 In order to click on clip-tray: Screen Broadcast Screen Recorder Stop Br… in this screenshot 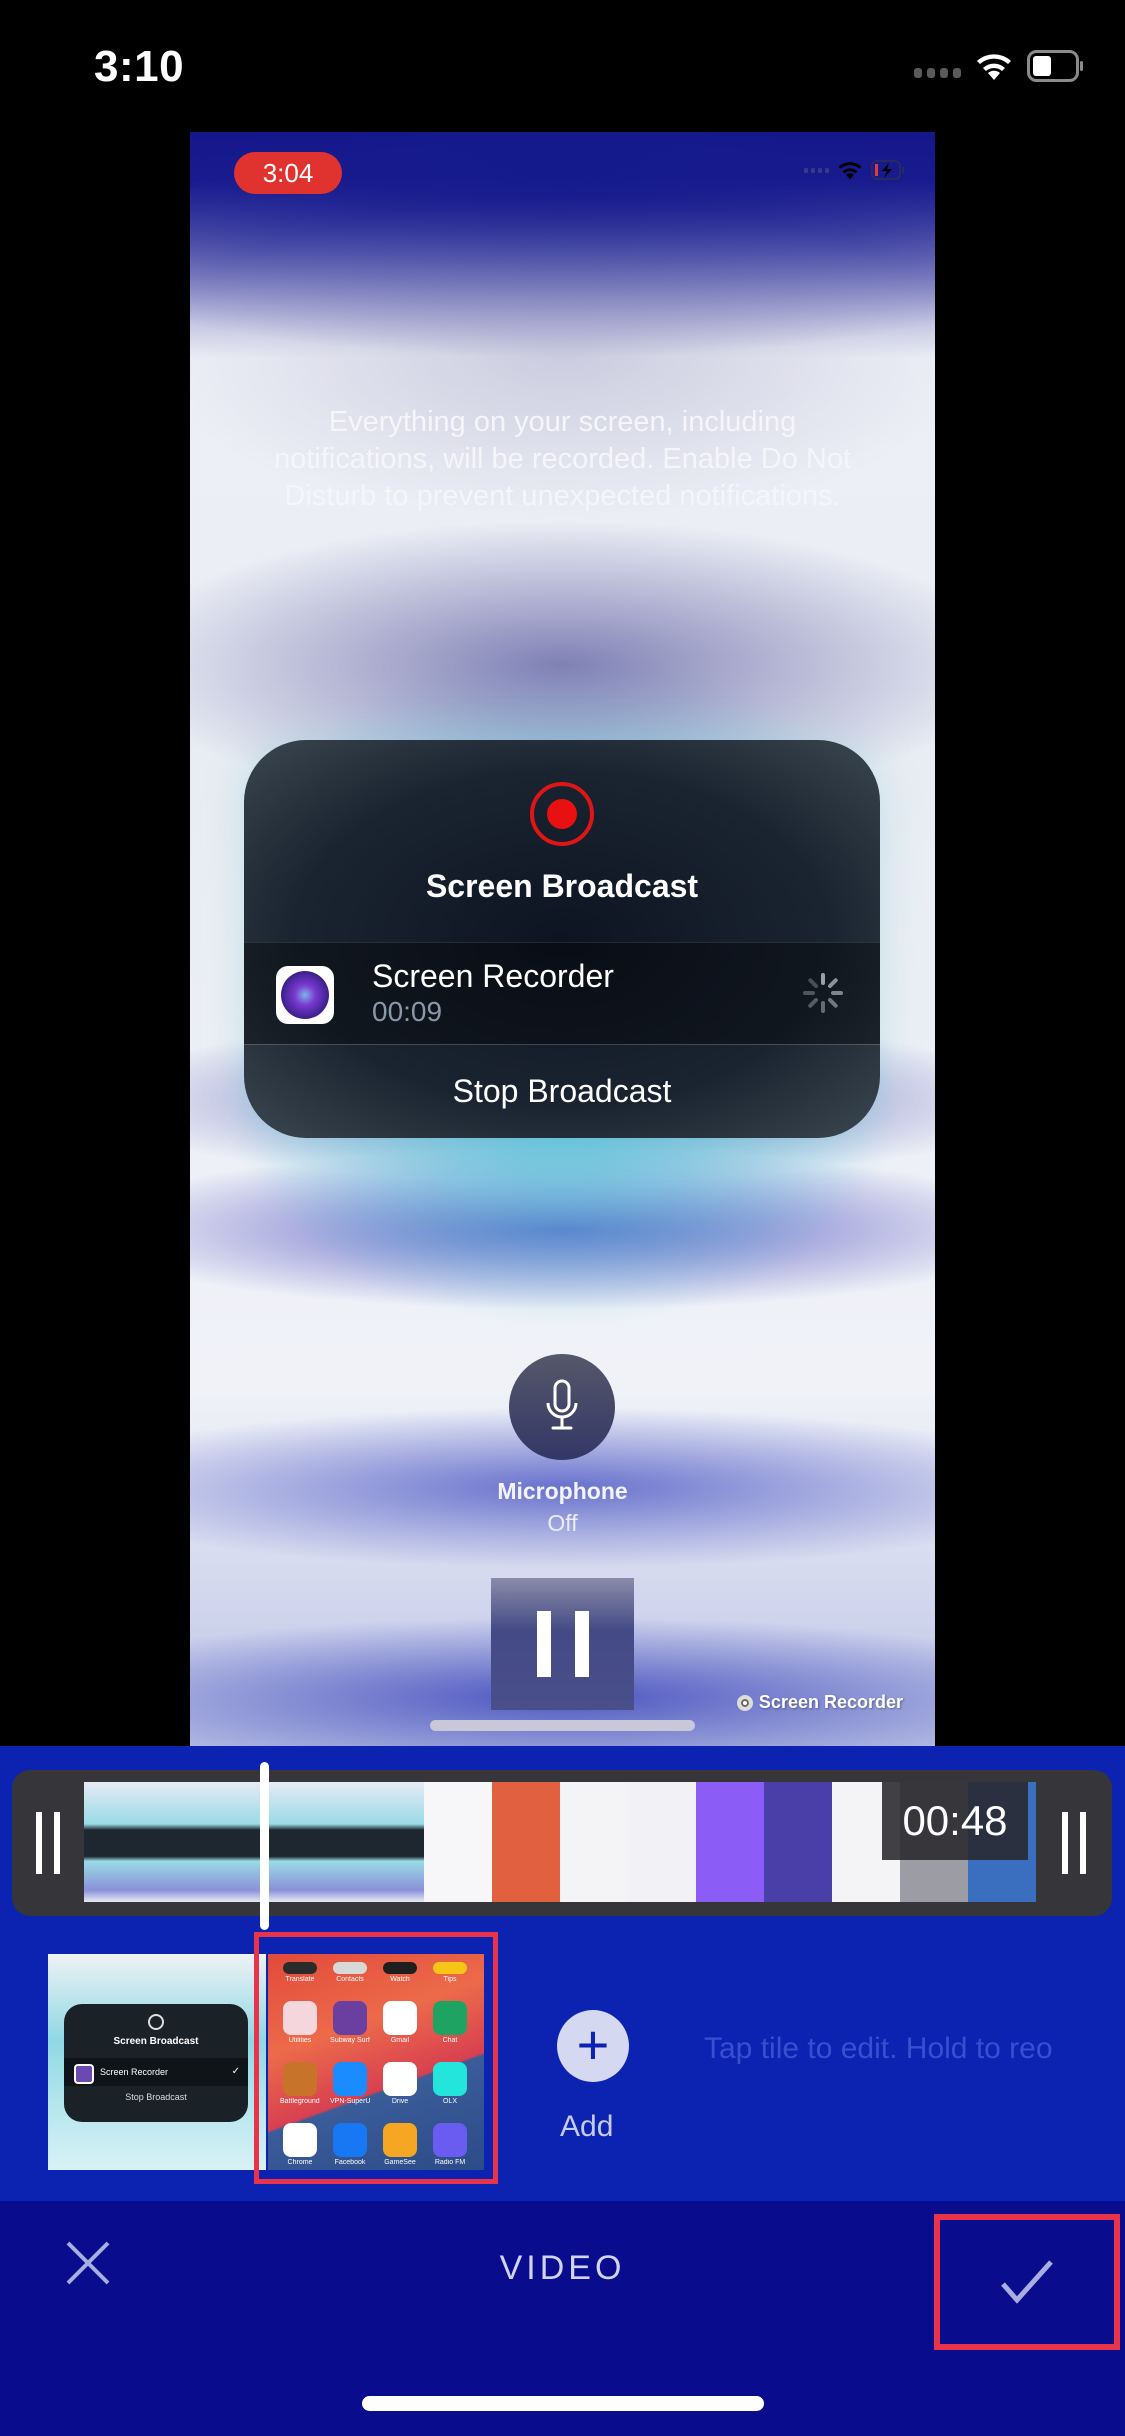, I will do `click(562, 2063)`.